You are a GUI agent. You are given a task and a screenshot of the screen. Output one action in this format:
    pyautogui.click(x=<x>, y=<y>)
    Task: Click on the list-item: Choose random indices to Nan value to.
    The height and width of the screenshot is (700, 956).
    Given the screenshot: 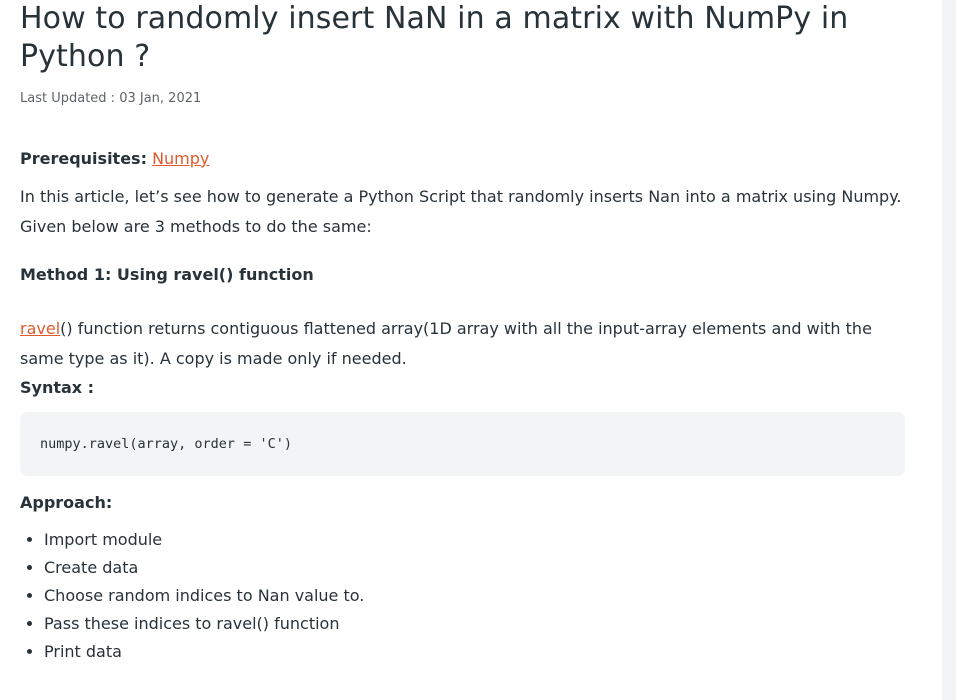 What is the action you would take?
    pyautogui.click(x=474, y=596)
    